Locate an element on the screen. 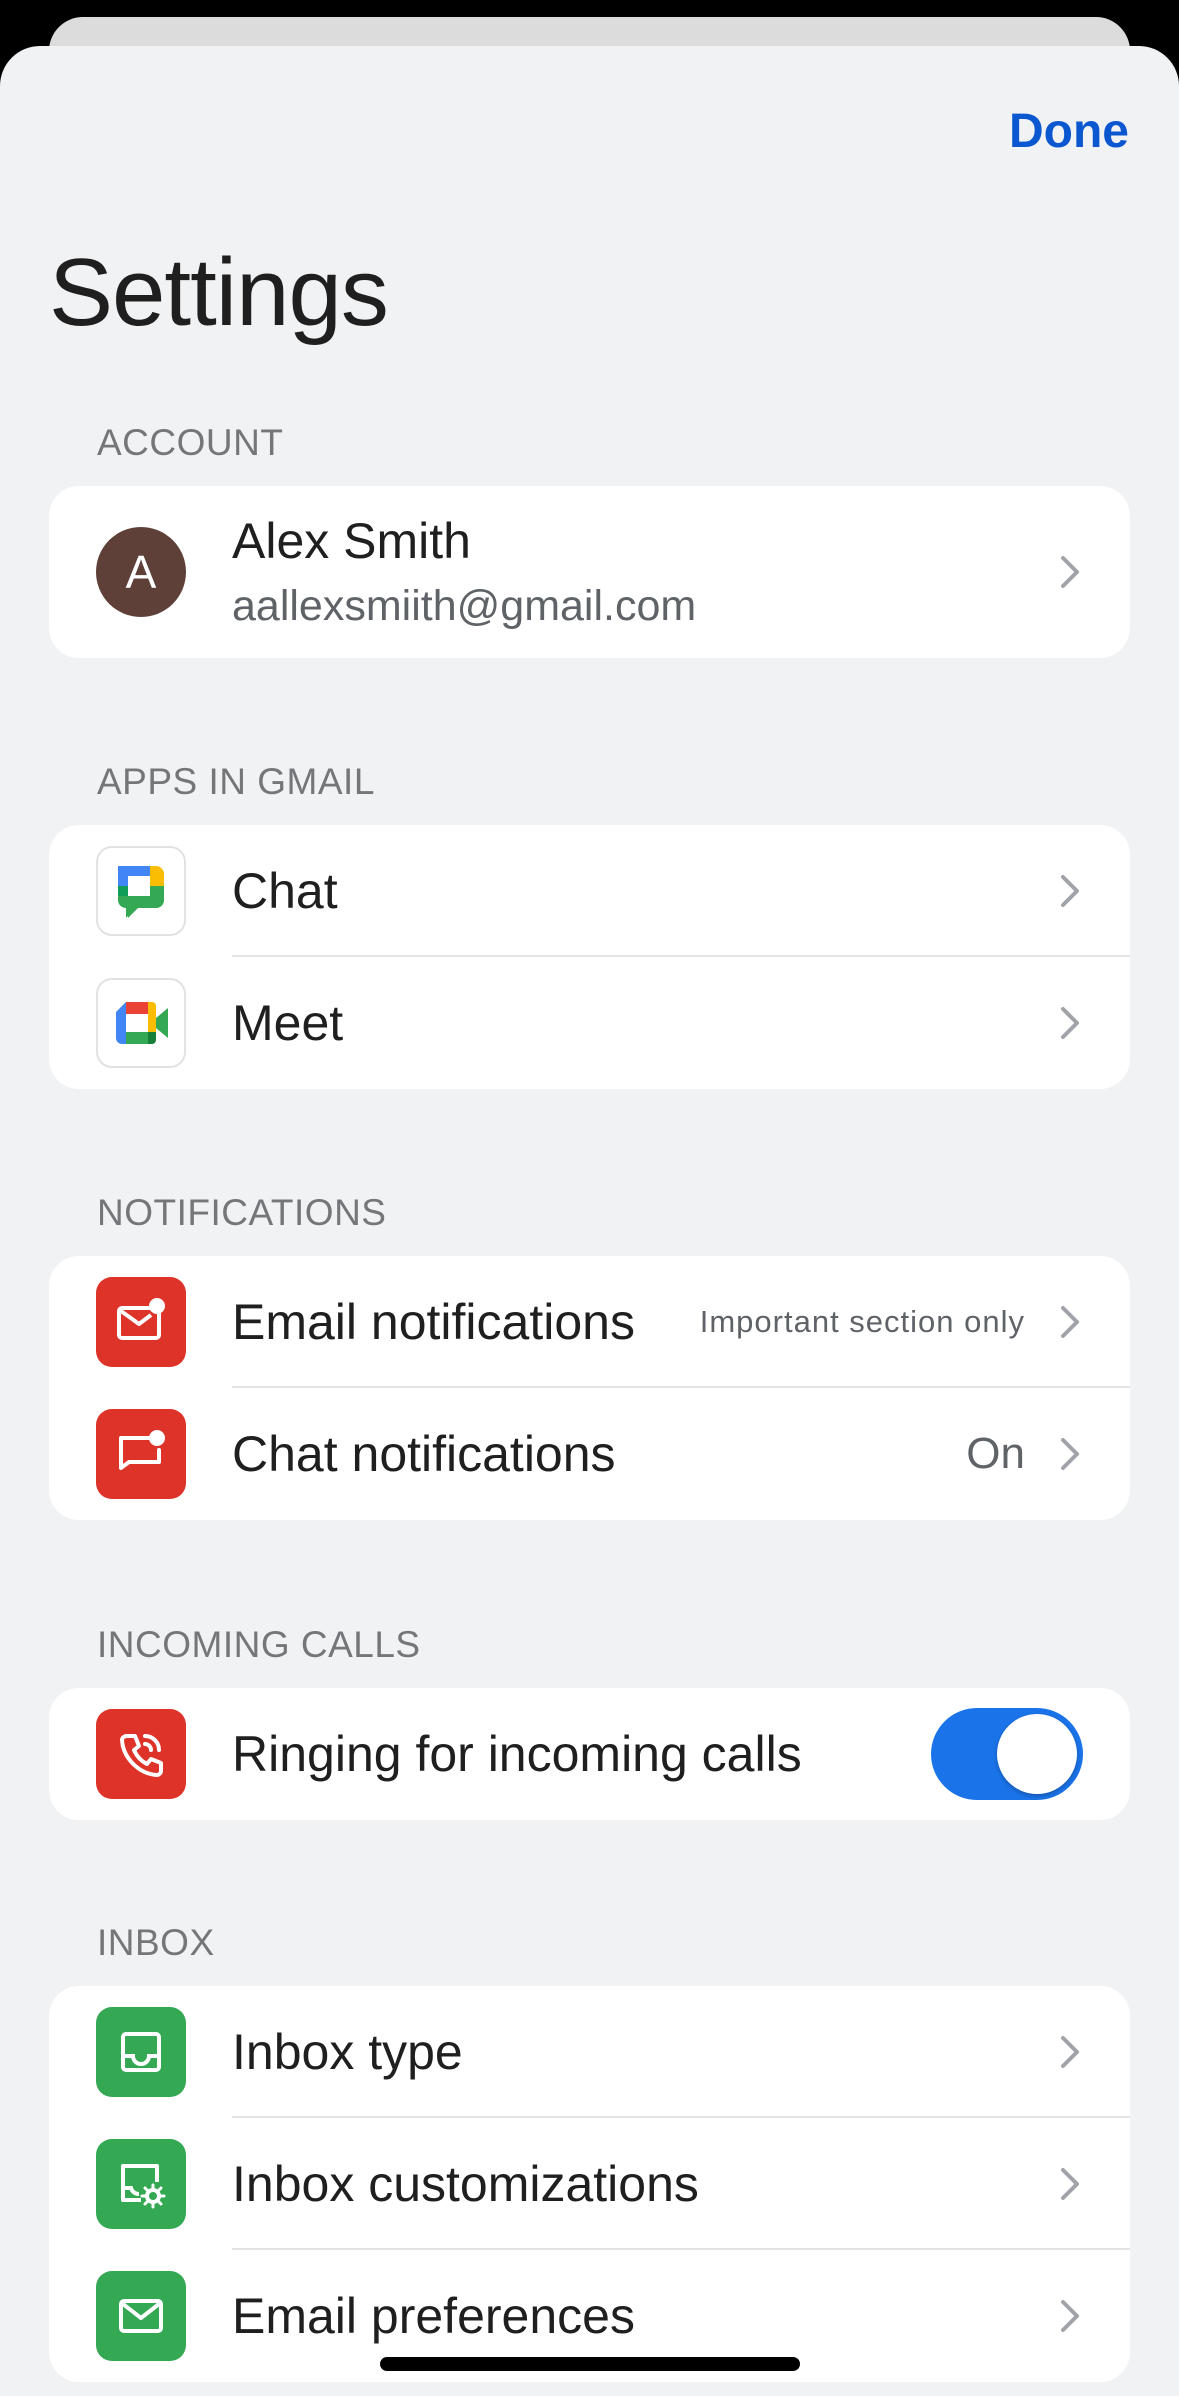 The width and height of the screenshot is (1179, 2396). account-name: Alex Smith is located at coordinates (351, 541).